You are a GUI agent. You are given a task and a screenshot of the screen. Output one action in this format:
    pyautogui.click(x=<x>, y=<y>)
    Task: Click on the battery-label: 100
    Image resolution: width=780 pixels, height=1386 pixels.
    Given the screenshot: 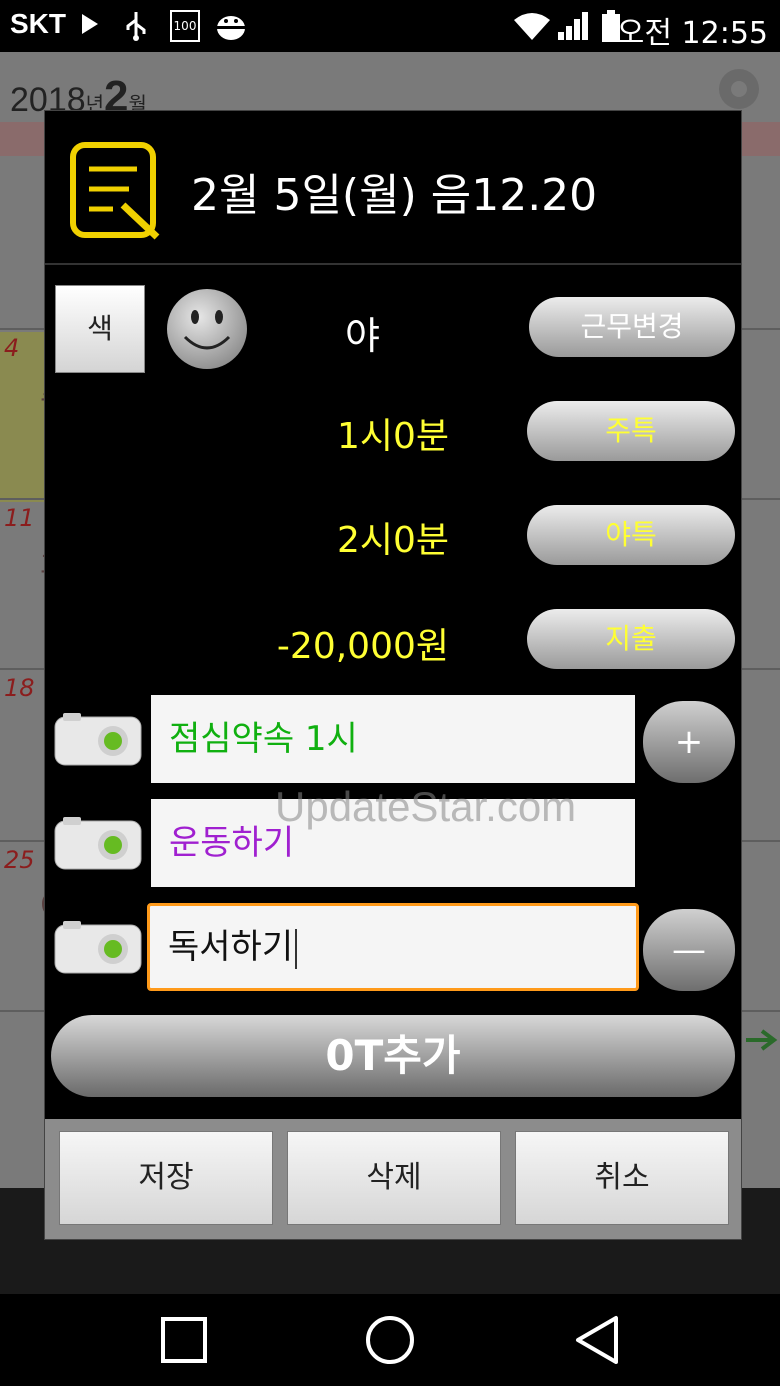 What is the action you would take?
    pyautogui.click(x=185, y=26)
    